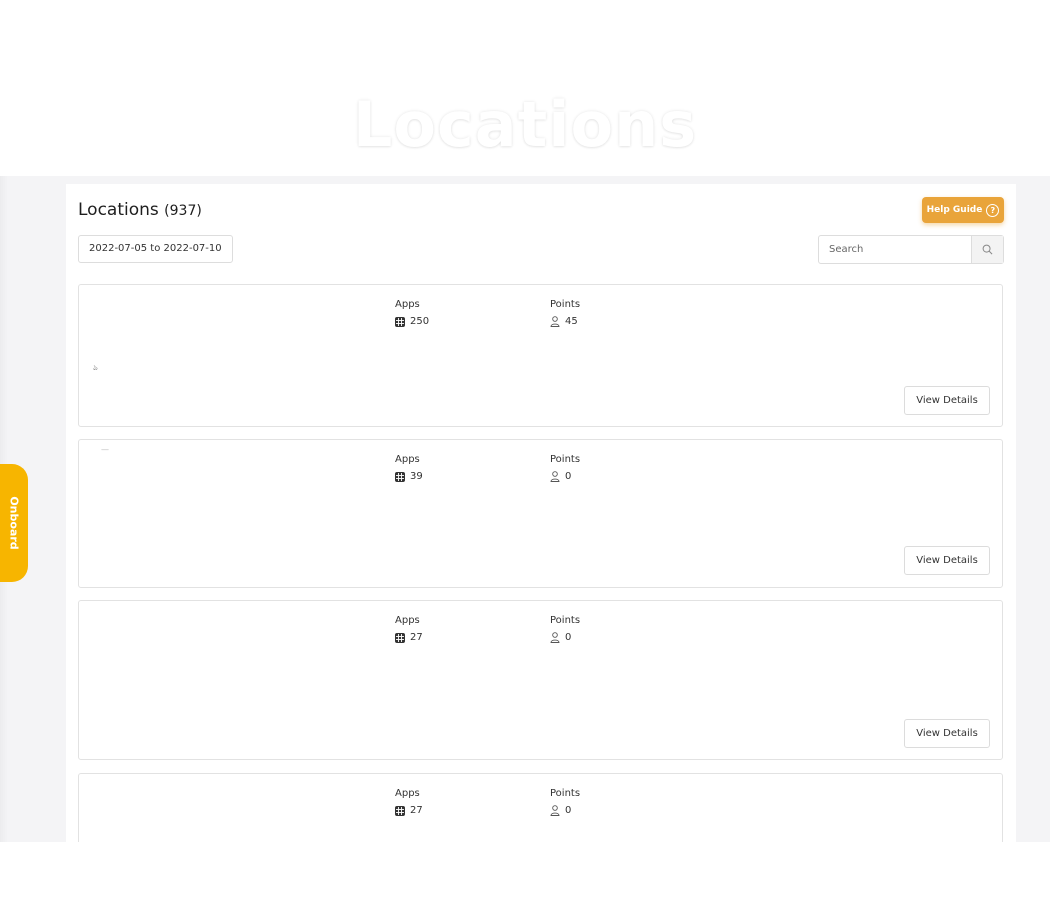 Image resolution: width=1050 pixels, height=900 pixels. Describe the element at coordinates (183, 211) in the screenshot. I see `location-count: (937)` at that location.